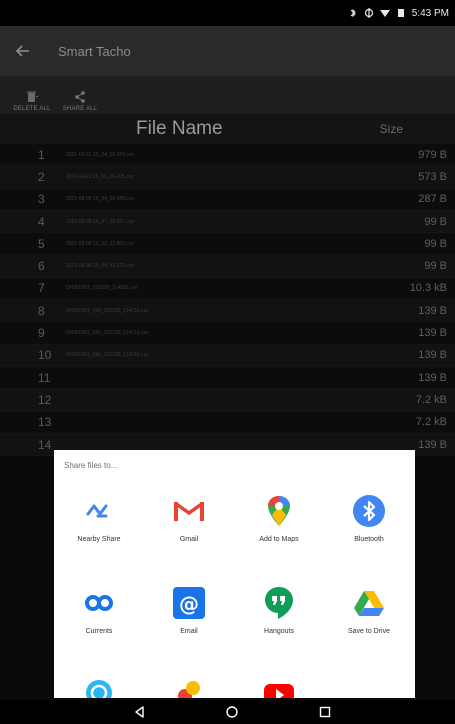  What do you see at coordinates (369, 539) in the screenshot?
I see `share-target-label: Bluetooth` at bounding box center [369, 539].